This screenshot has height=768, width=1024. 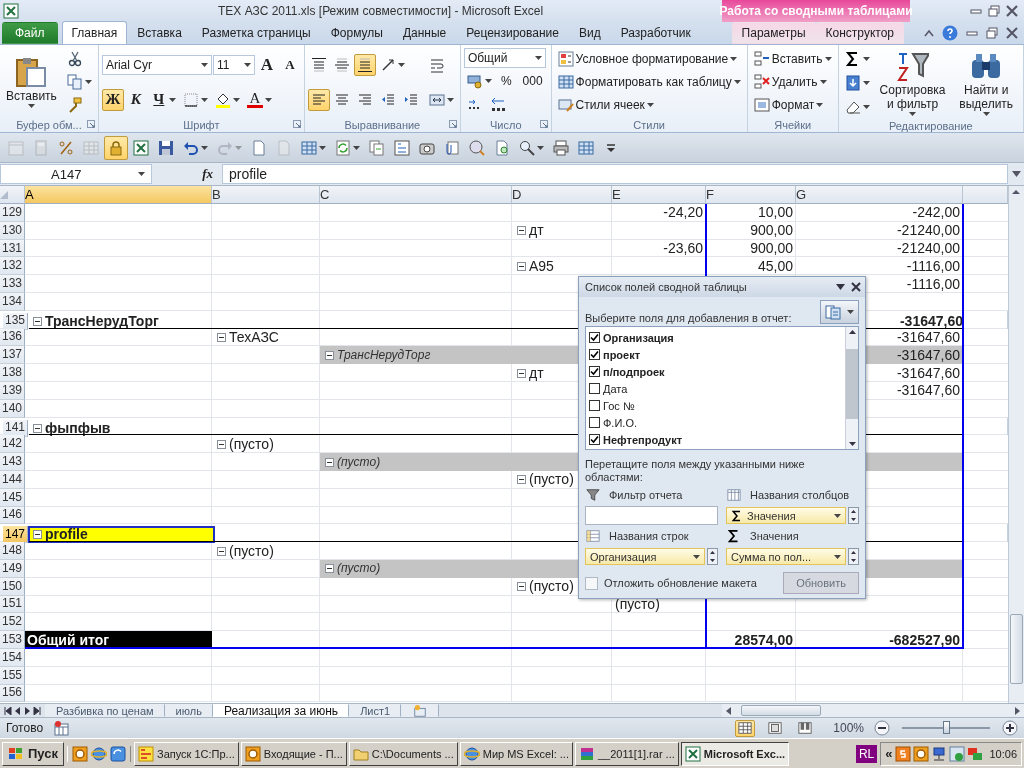 What do you see at coordinates (589, 33) in the screenshot?
I see `ribbon-tab: Вид` at bounding box center [589, 33].